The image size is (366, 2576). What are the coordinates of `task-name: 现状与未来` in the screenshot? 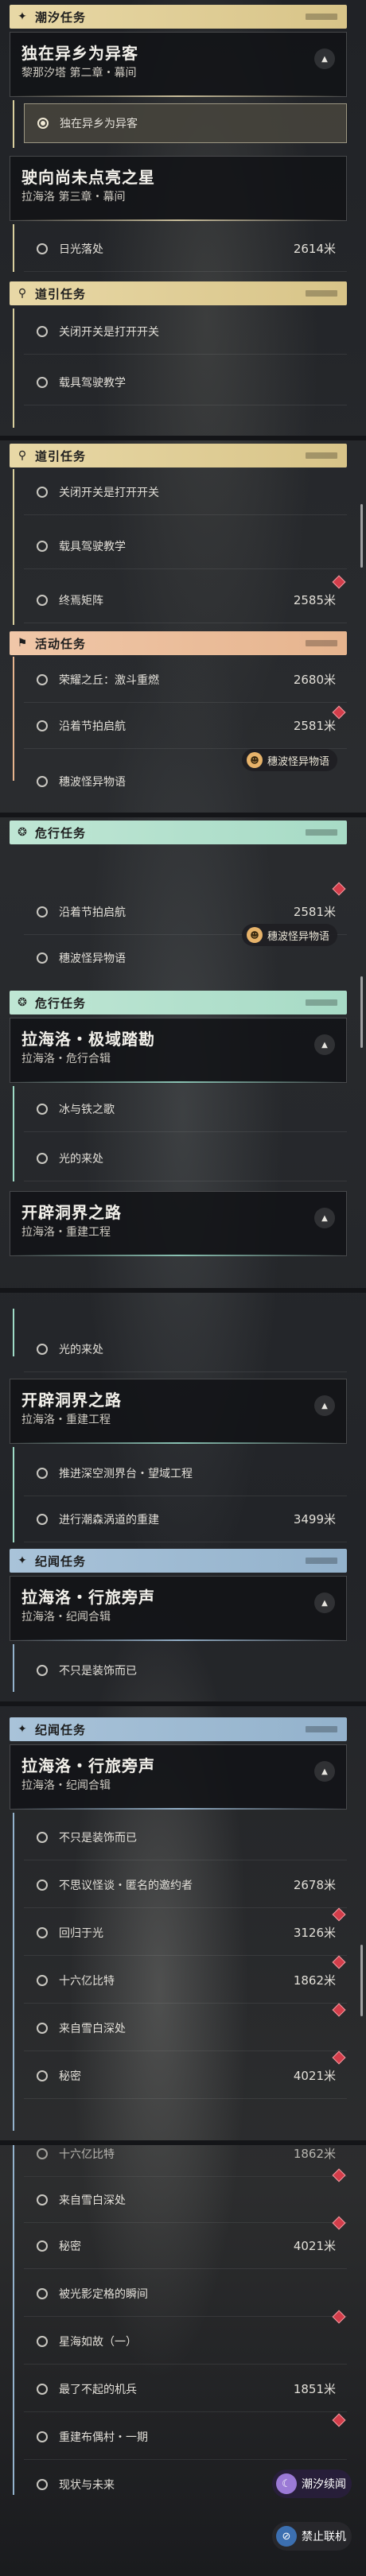 It's located at (87, 2486).